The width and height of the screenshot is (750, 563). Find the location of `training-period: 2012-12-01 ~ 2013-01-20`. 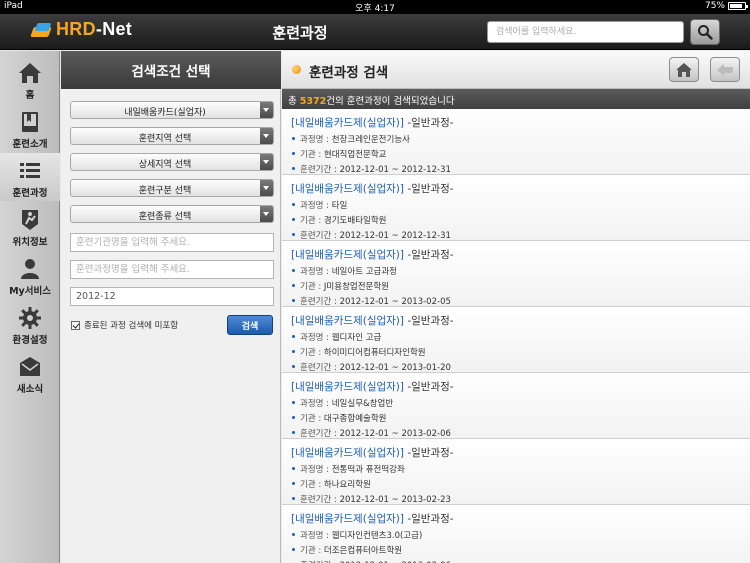

training-period: 2012-12-01 ~ 2013-01-20 is located at coordinates (395, 368).